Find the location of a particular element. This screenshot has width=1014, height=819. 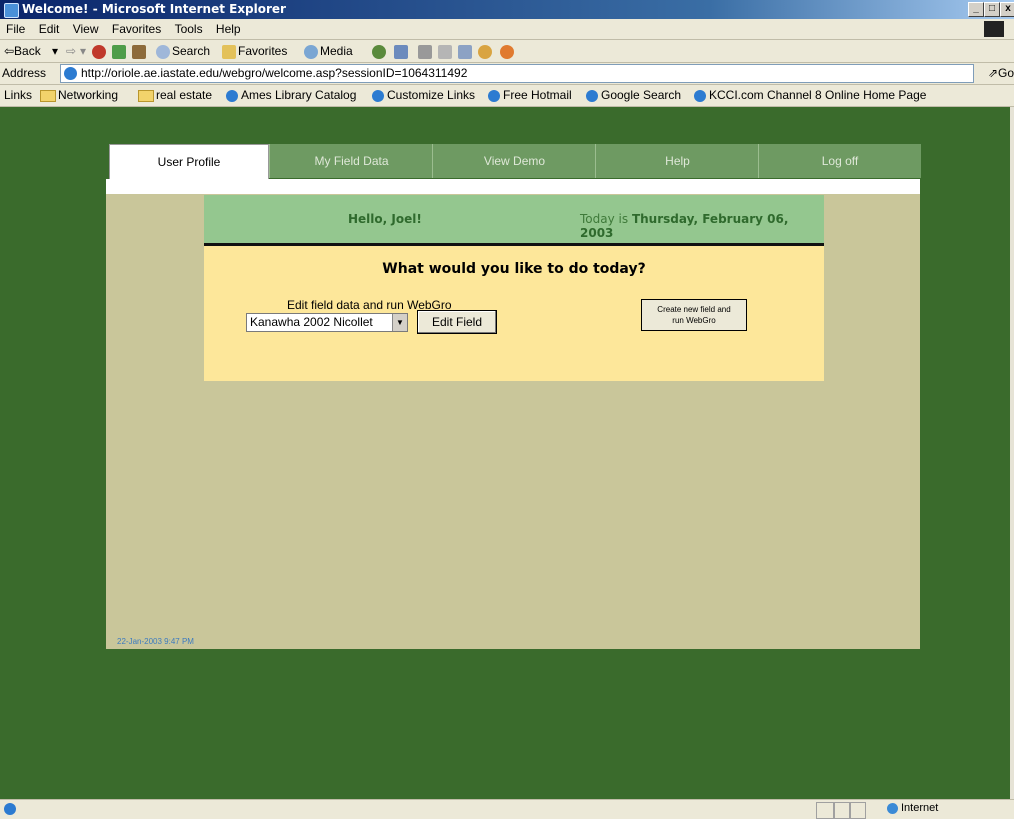

history-icon is located at coordinates (380, 51).